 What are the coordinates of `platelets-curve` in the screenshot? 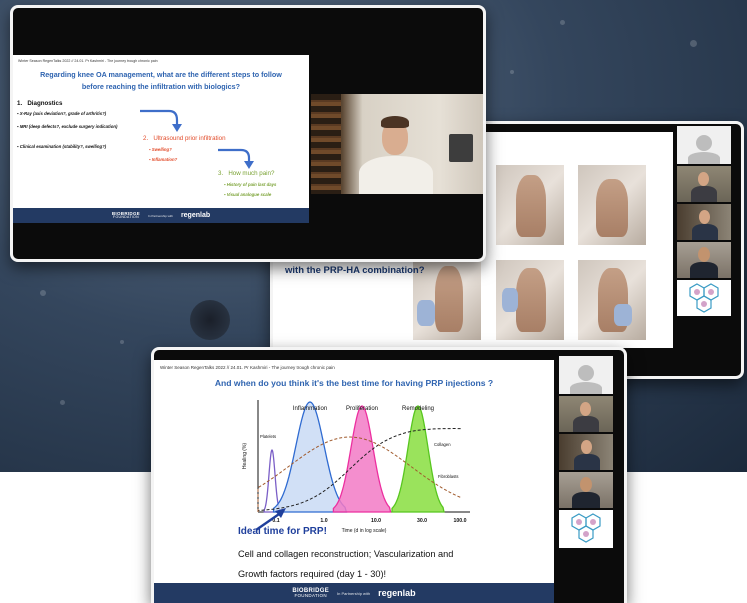 It's located at (272, 481).